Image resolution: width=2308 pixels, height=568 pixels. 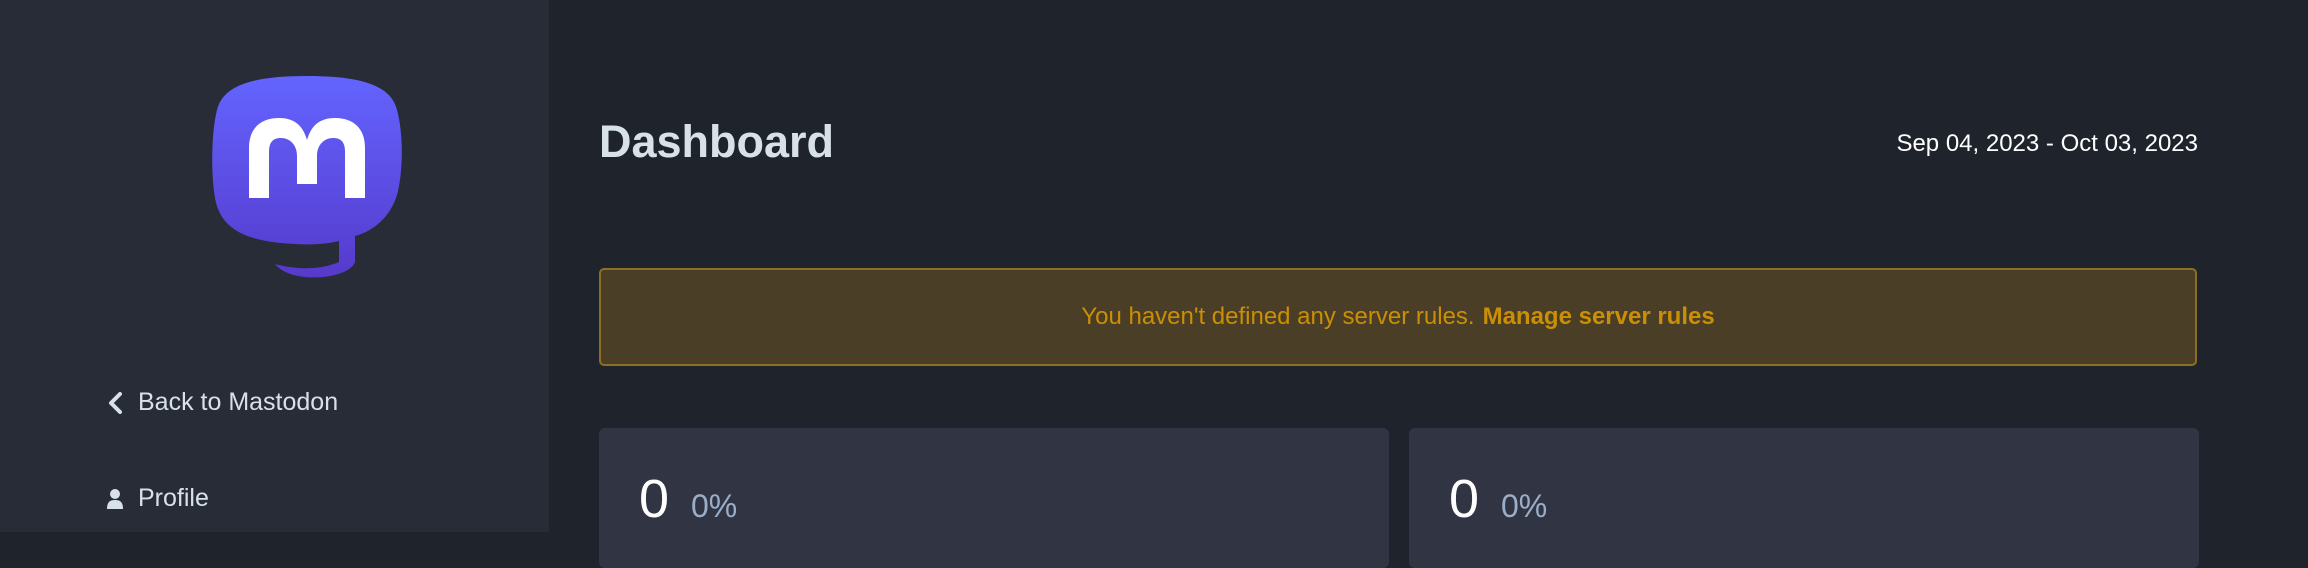 What do you see at coordinates (1278, 316) in the screenshot?
I see `warning-text: You haven't defined any server rules.` at bounding box center [1278, 316].